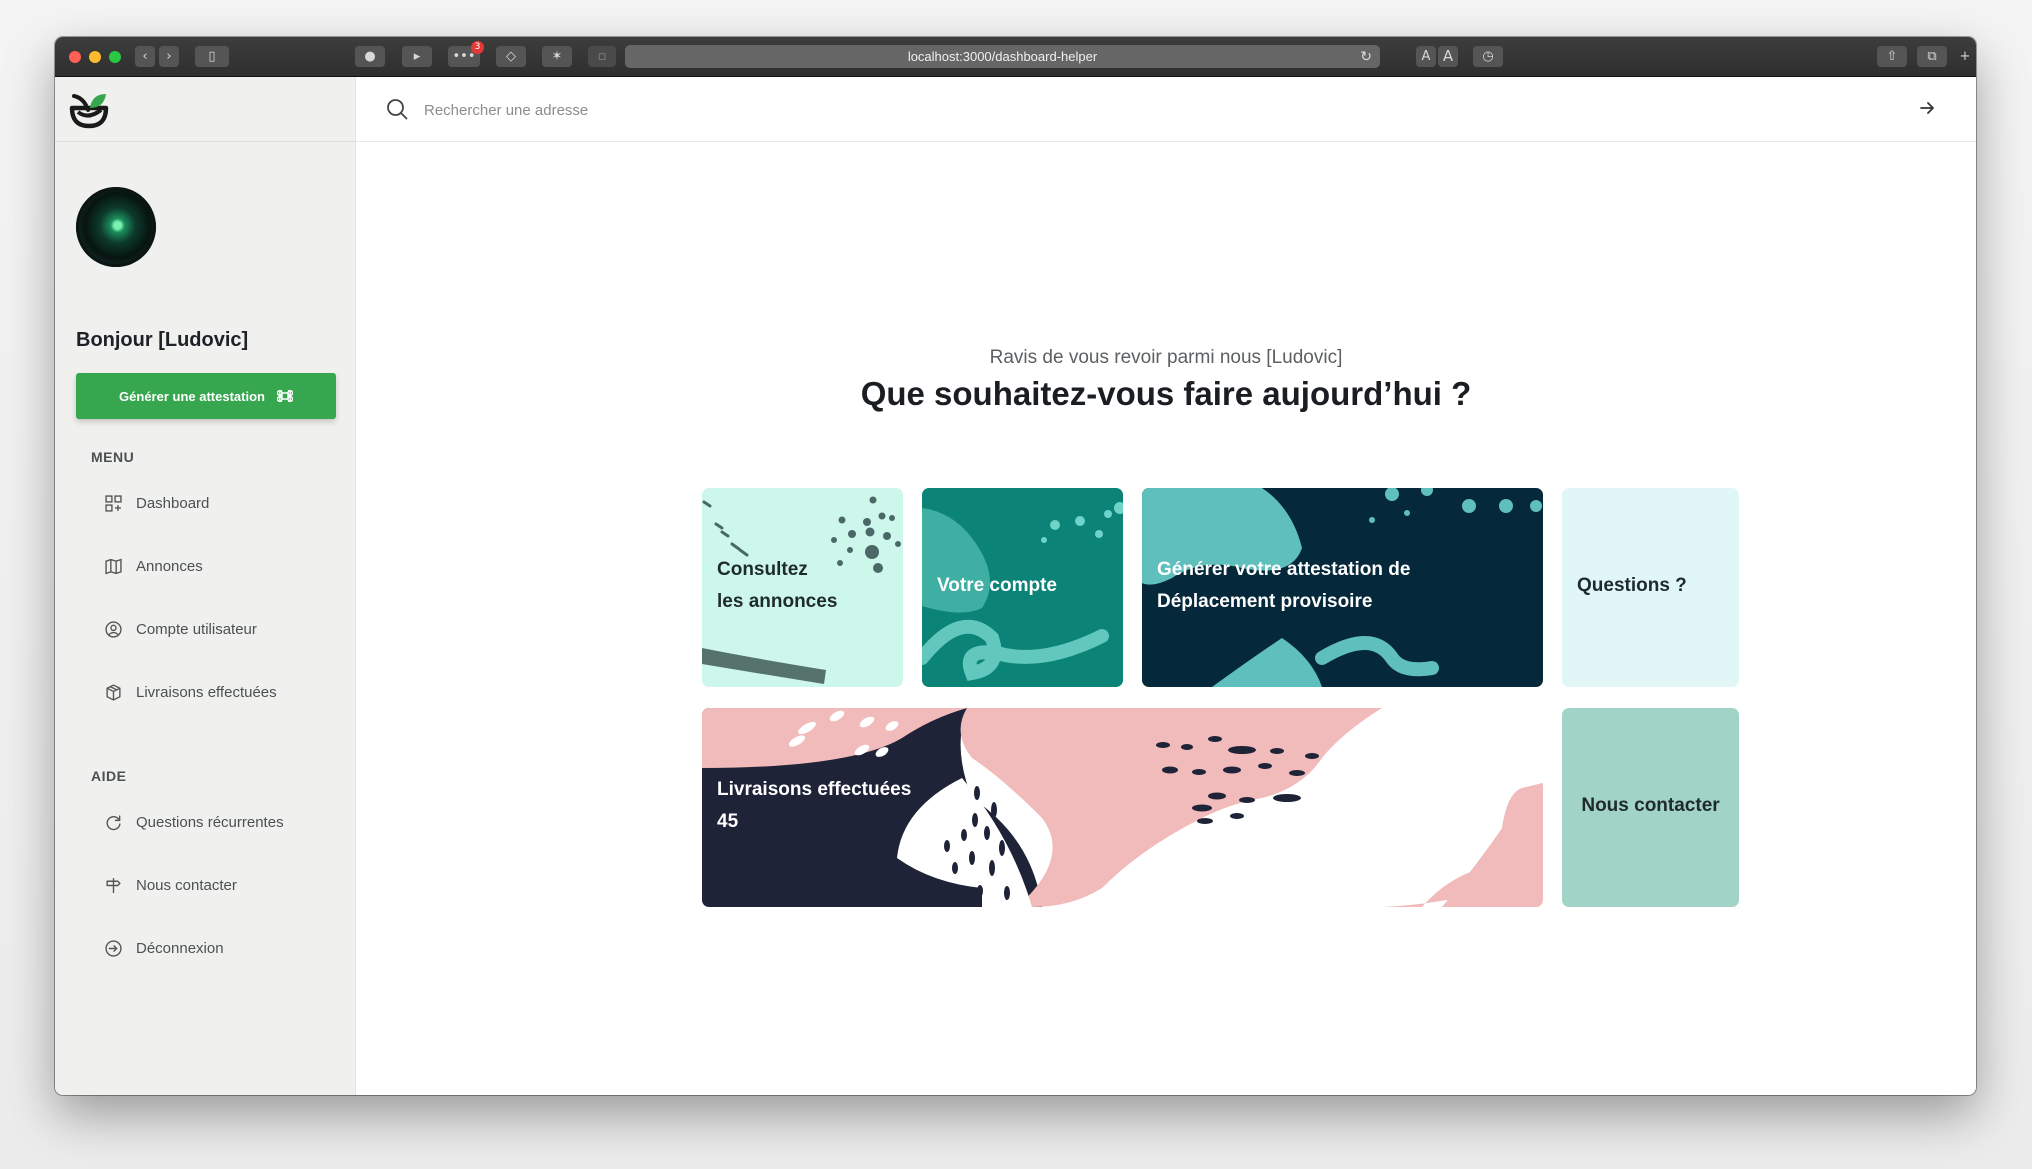 The image size is (2032, 1169). What do you see at coordinates (728, 821) in the screenshot?
I see `deliveries-count: 45` at bounding box center [728, 821].